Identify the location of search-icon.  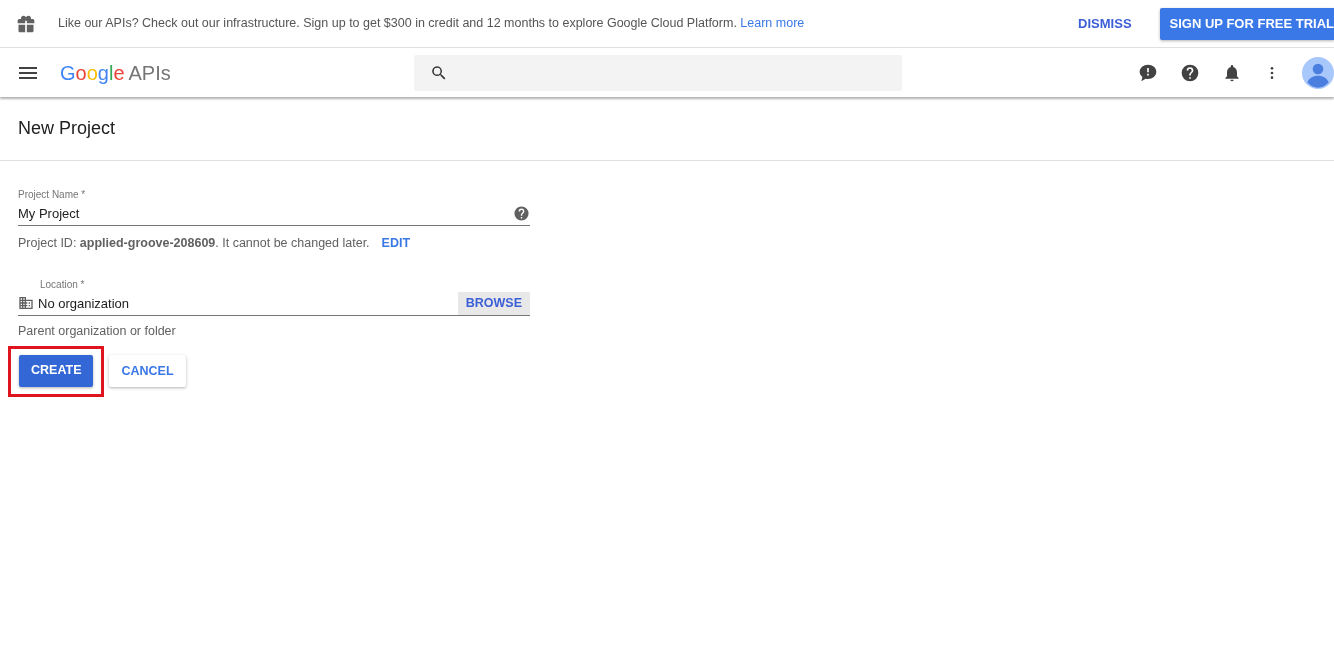
(439, 73).